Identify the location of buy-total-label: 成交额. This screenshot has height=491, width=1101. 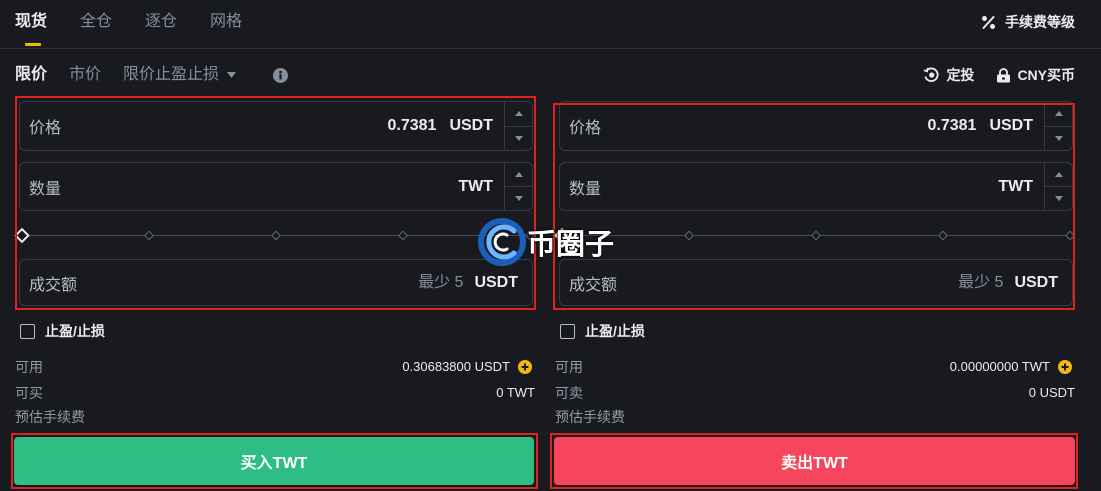
(53, 285).